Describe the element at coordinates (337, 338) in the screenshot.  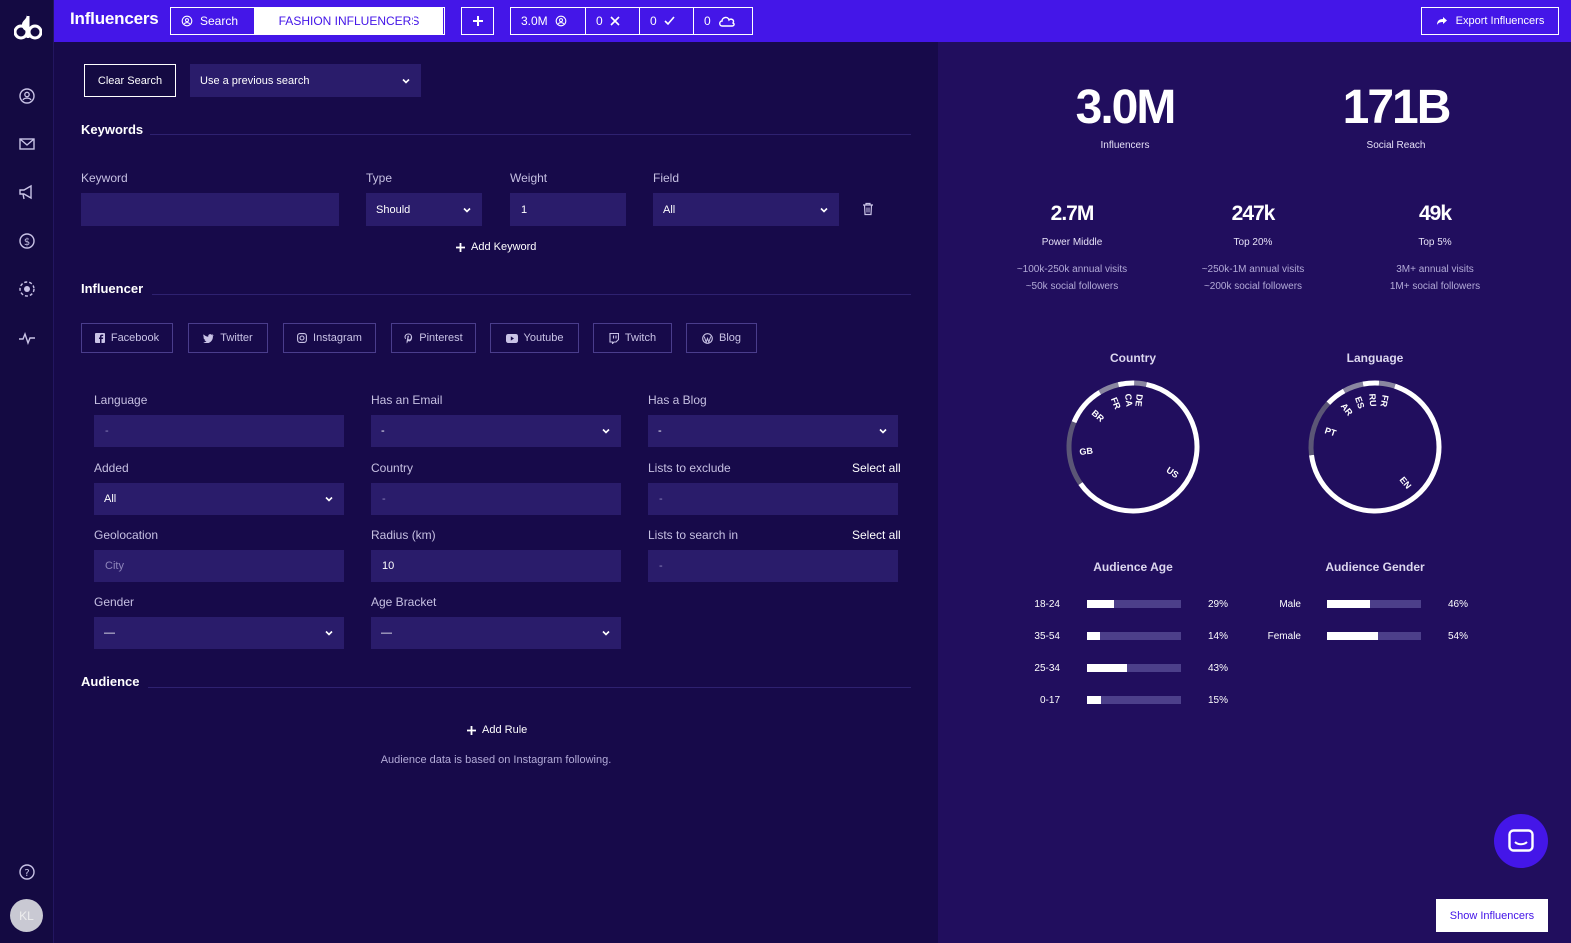
I see `network-label: Instagram` at that location.